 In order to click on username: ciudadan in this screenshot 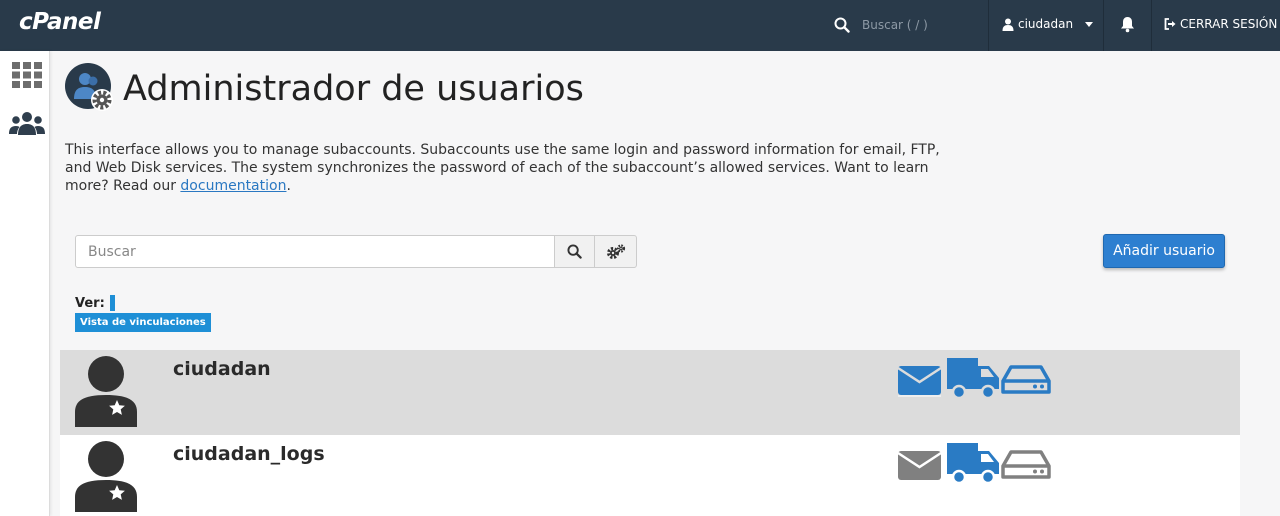, I will do `click(222, 369)`.